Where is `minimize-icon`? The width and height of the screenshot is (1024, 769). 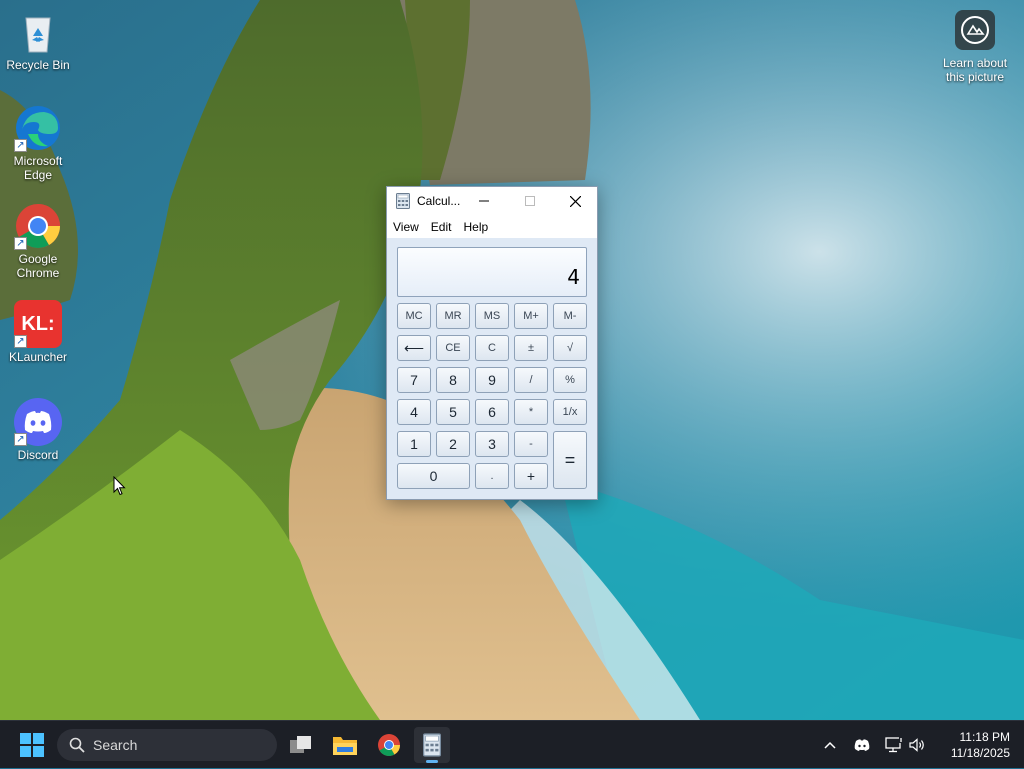
minimize-icon is located at coordinates (484, 201).